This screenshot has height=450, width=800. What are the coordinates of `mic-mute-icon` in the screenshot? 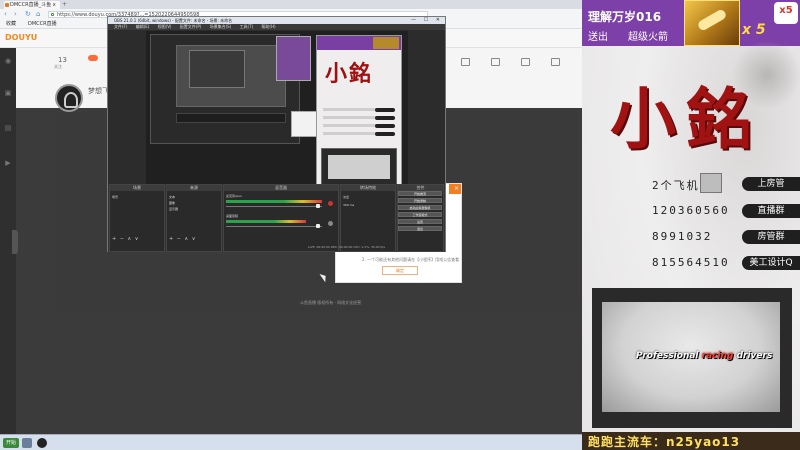 It's located at (330, 203).